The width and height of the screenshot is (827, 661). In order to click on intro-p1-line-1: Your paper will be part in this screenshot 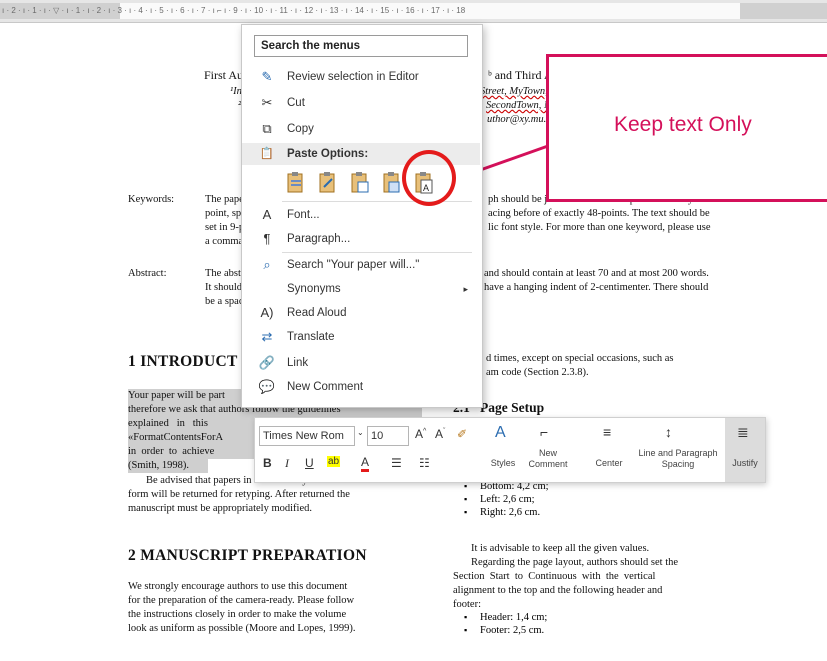, I will do `click(191, 396)`.